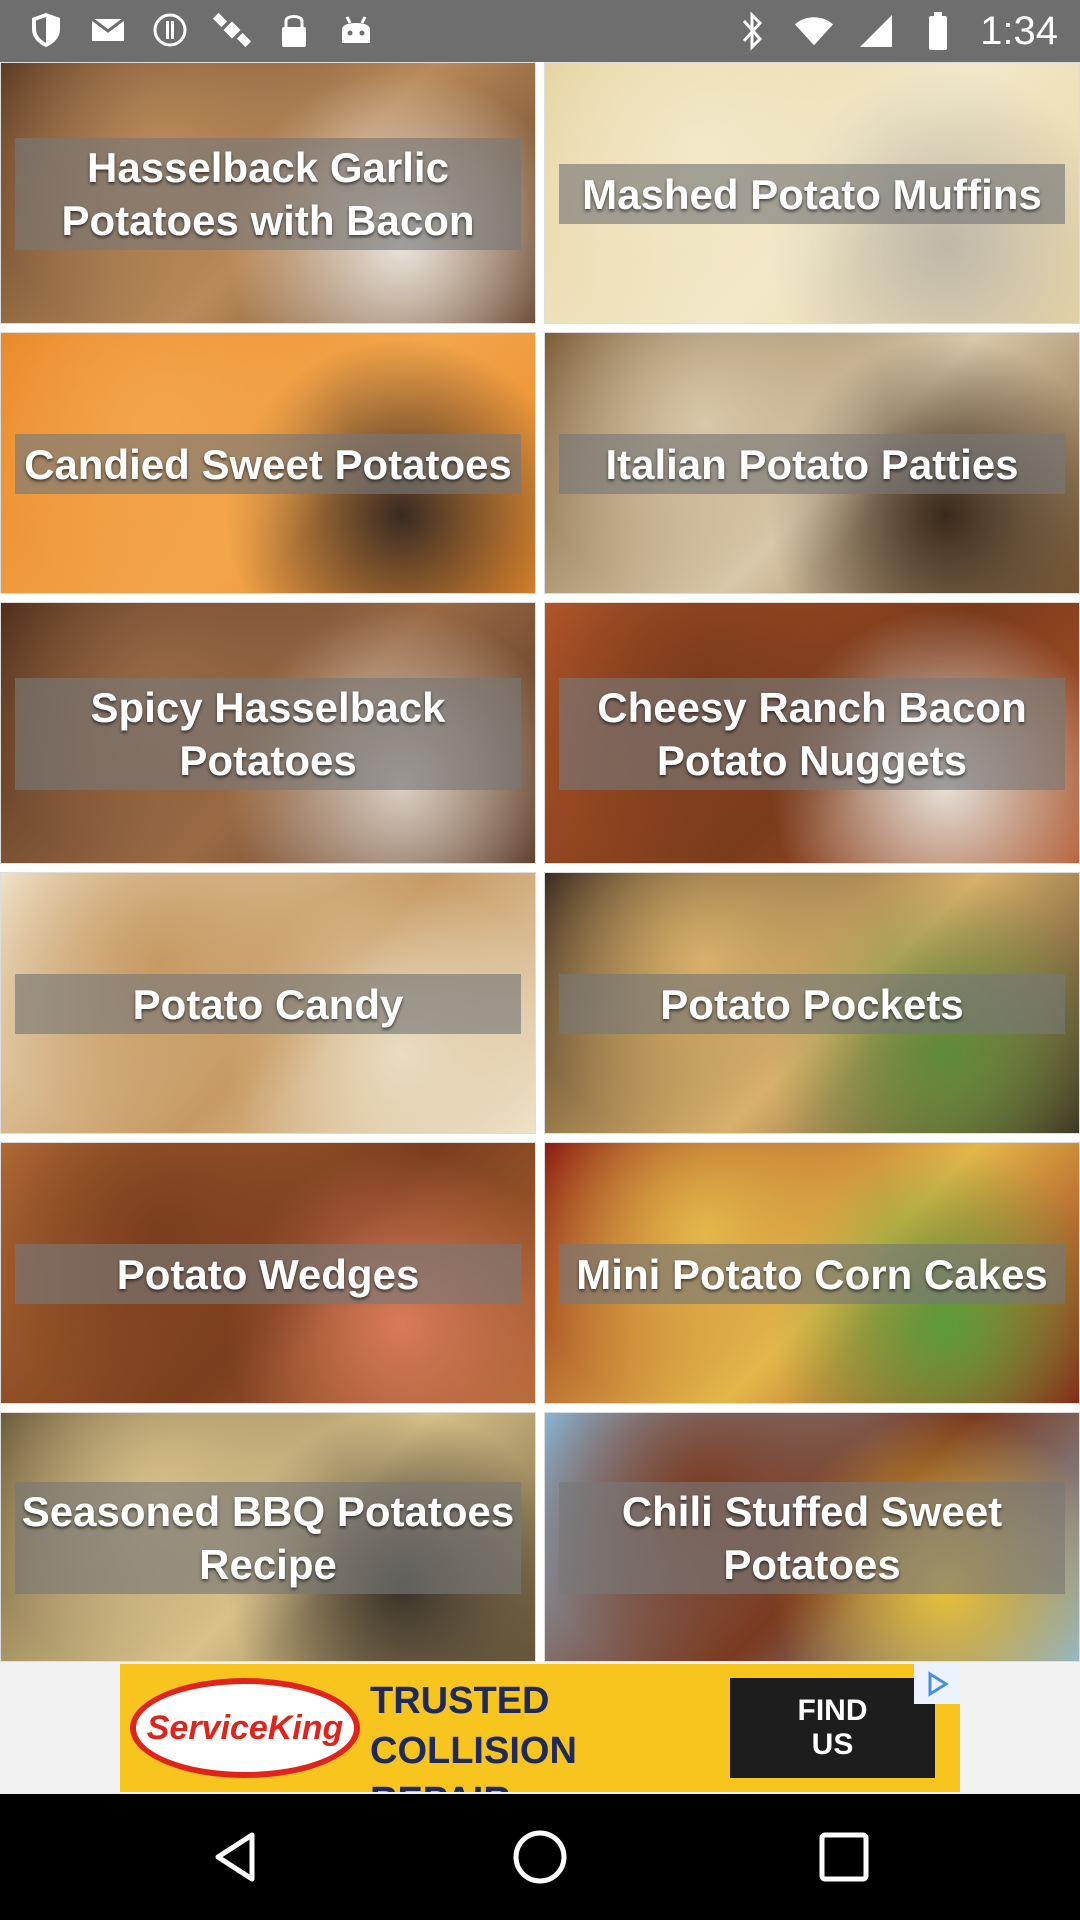  I want to click on android-icon, so click(356, 30).